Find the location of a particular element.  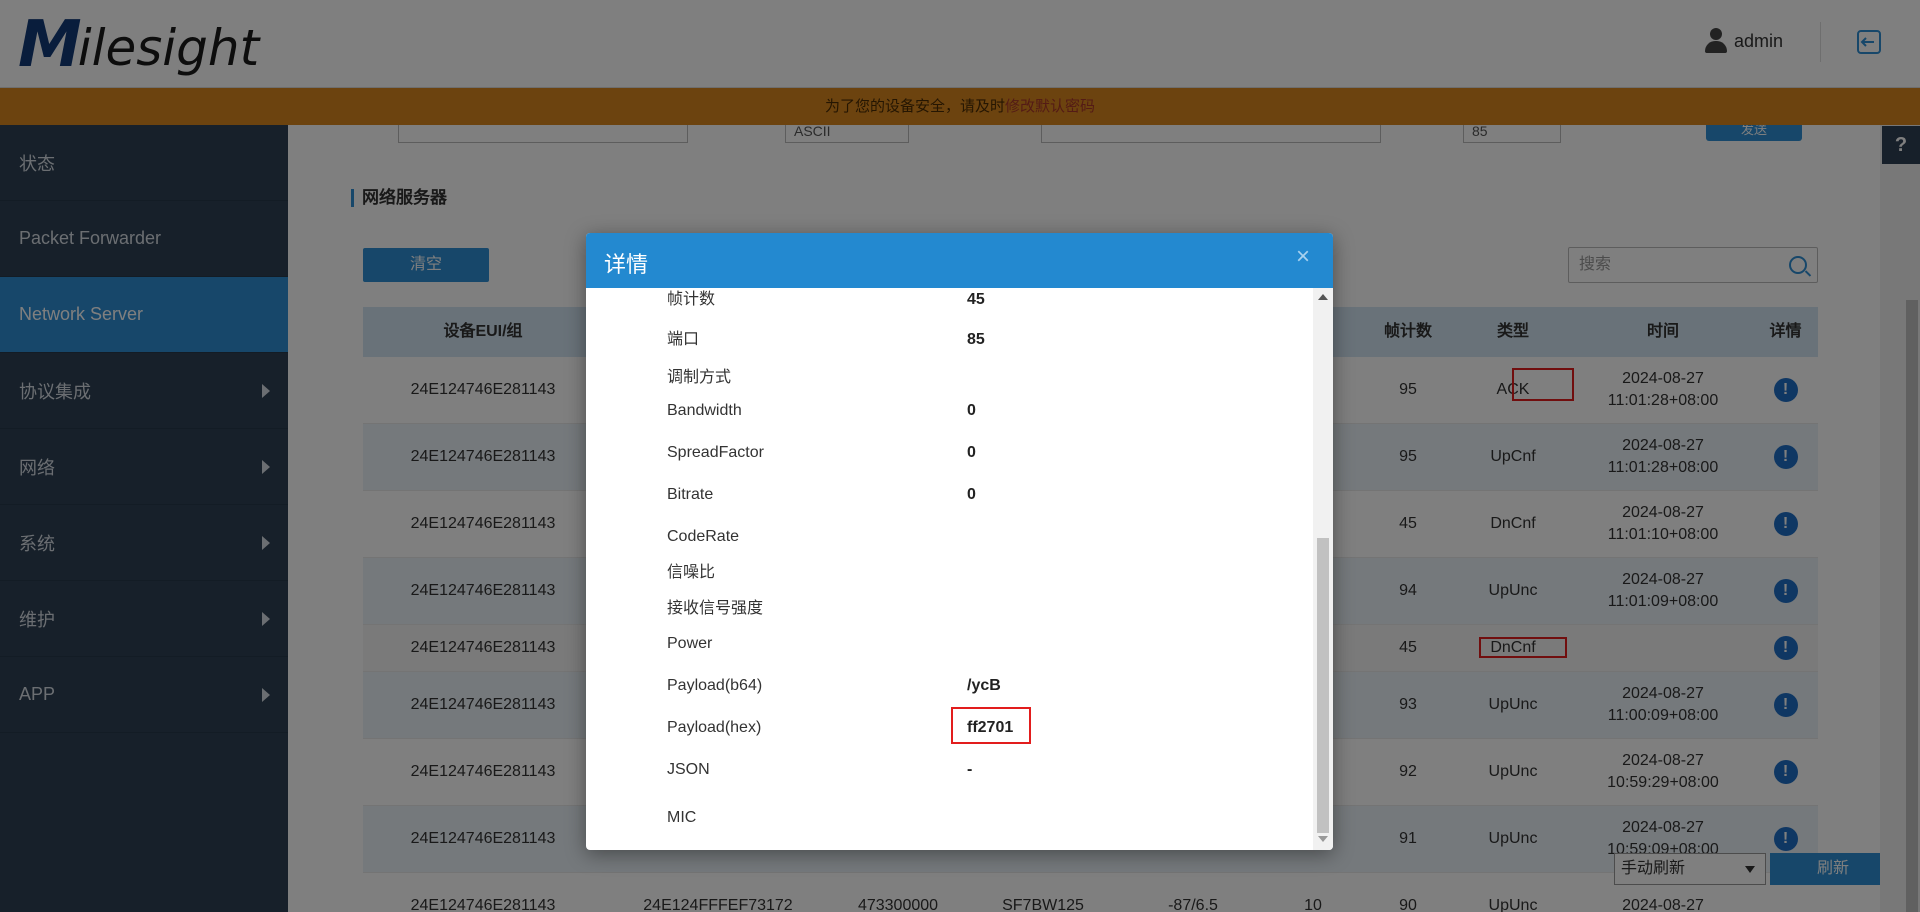

detail-row-port: 端口 85 is located at coordinates (826, 339).